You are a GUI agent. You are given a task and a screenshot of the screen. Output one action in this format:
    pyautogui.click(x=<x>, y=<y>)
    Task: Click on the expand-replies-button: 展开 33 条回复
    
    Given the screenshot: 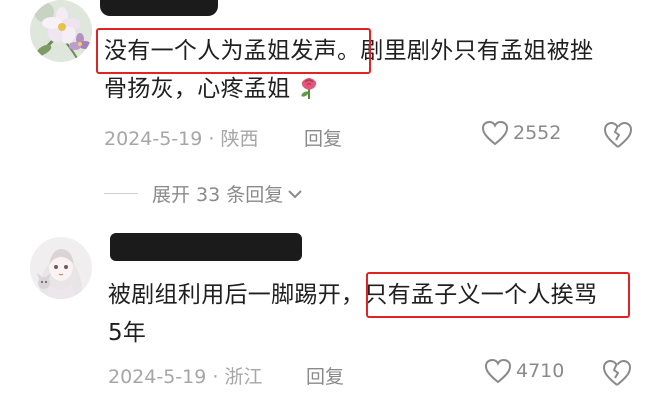 What is the action you would take?
    pyautogui.click(x=203, y=193)
    